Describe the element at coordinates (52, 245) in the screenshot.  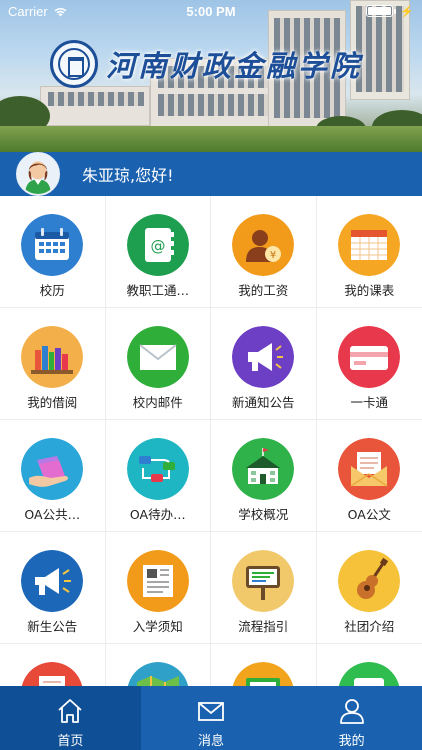
I see `calendar-icon` at that location.